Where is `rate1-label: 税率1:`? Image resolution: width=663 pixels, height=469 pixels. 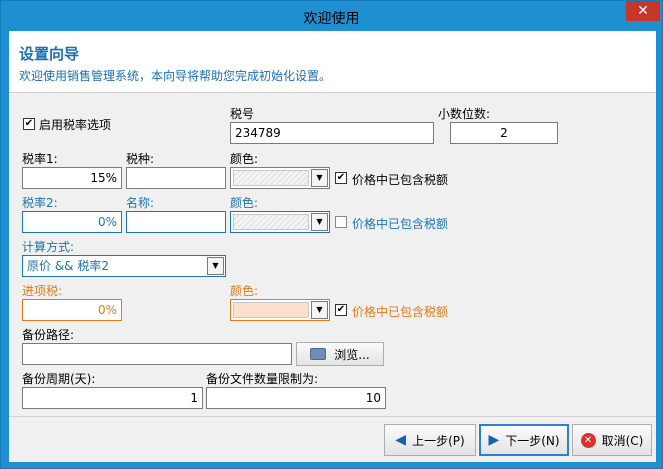 rate1-label: 税率1: is located at coordinates (40, 159).